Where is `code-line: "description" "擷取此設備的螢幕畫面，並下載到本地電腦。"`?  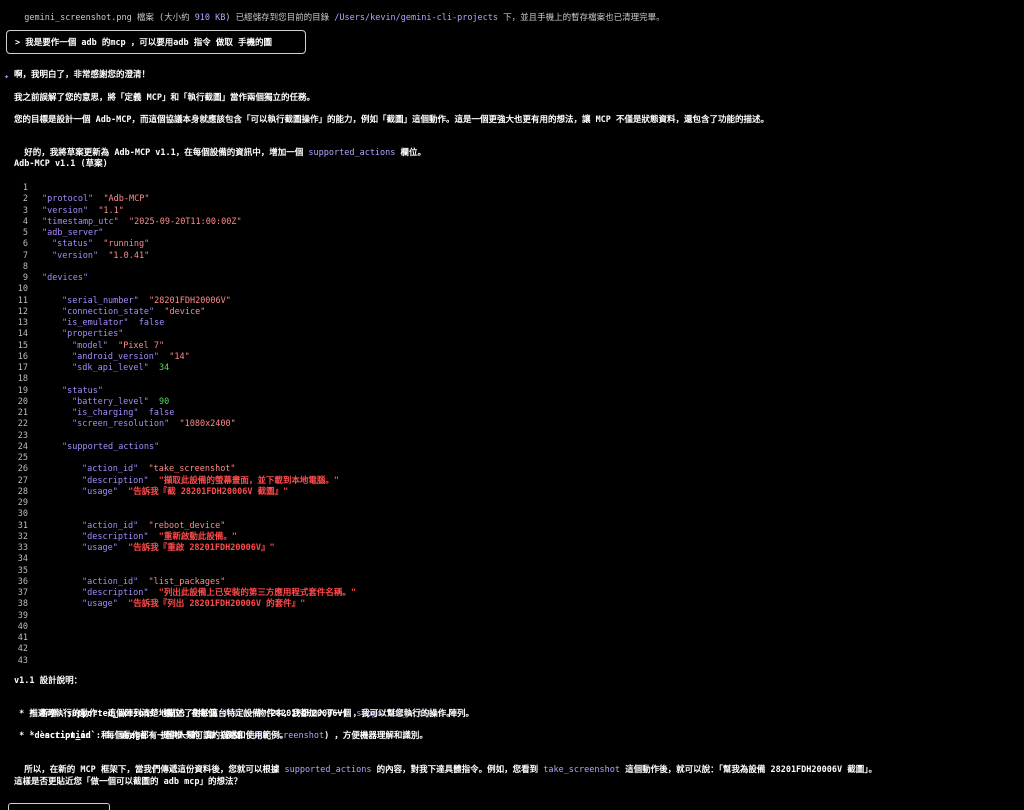 code-line: "description" "擷取此設備的螢幕畫面，並下載到本地電腦。" is located at coordinates (210, 481).